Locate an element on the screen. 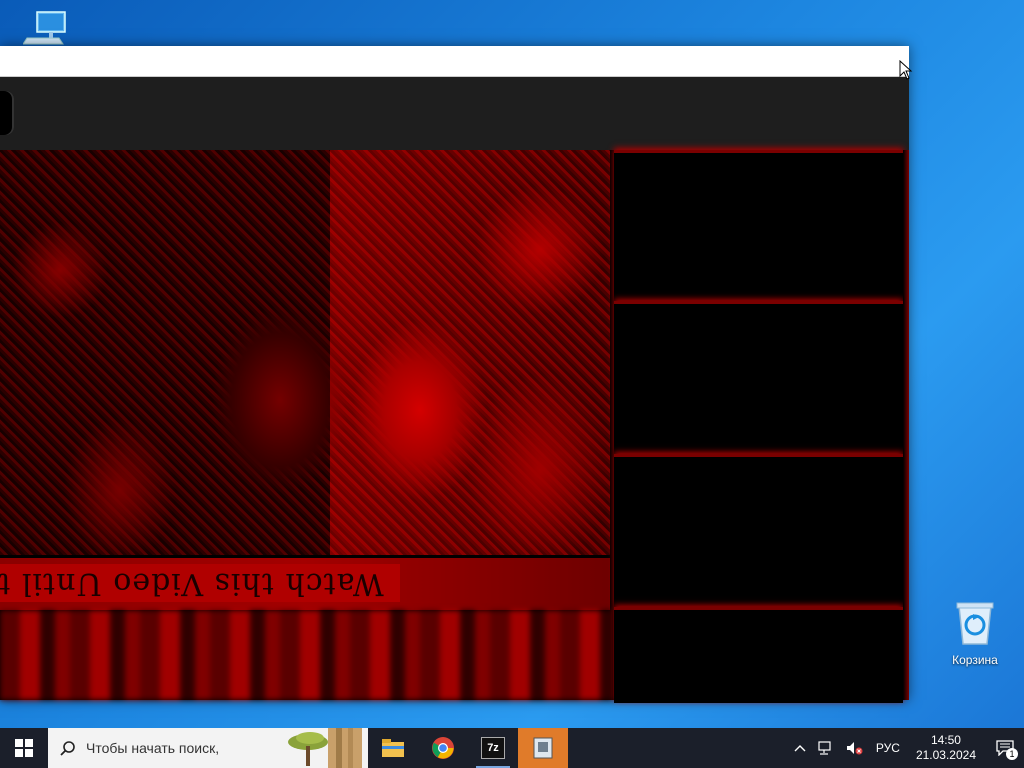 This screenshot has width=1024, height=768. system-tray: РУС 14:50 21.03.2024 1 is located at coordinates (906, 748).